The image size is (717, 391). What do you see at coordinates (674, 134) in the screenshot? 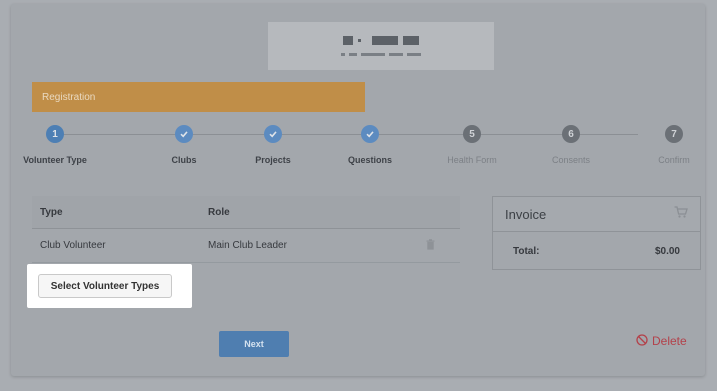
I see `step-number: 7` at bounding box center [674, 134].